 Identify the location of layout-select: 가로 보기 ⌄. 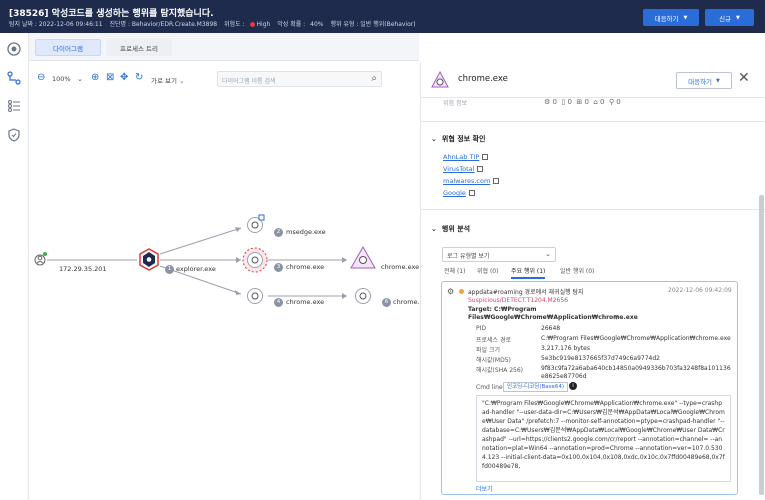
(168, 80).